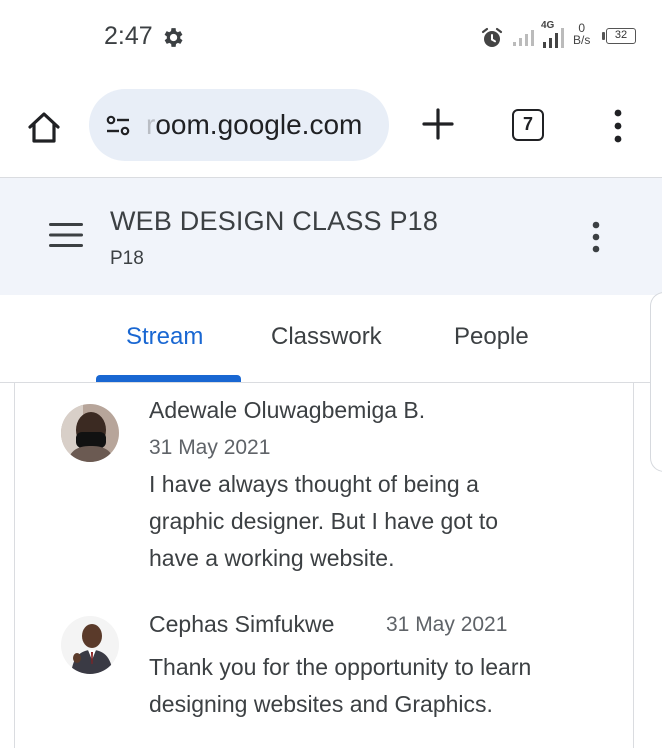 This screenshot has height=748, width=662. What do you see at coordinates (259, 124) in the screenshot?
I see `url-text-domain: oom.google.com` at bounding box center [259, 124].